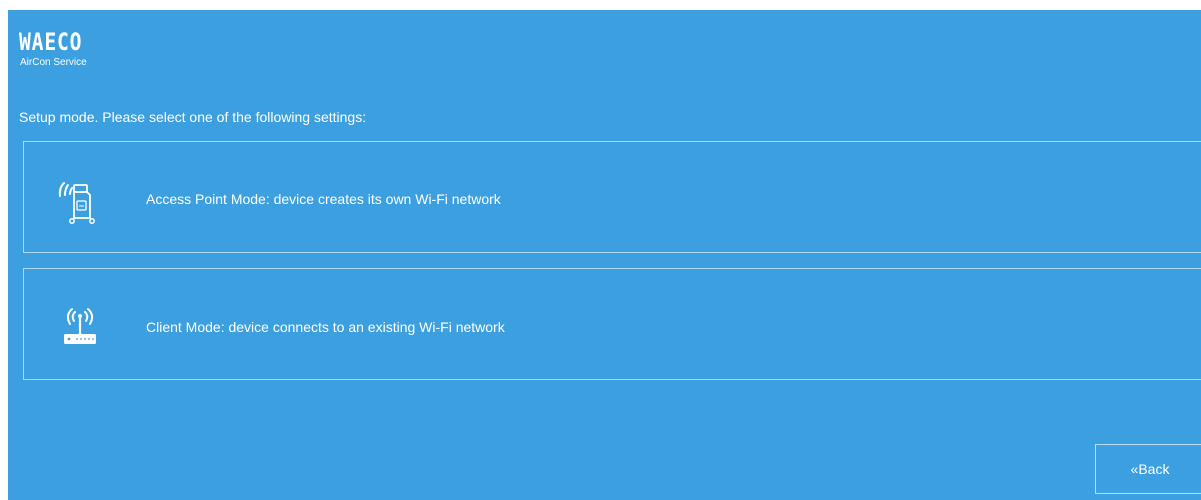 The width and height of the screenshot is (1201, 500). Describe the element at coordinates (76, 324) in the screenshot. I see `router-icon` at that location.